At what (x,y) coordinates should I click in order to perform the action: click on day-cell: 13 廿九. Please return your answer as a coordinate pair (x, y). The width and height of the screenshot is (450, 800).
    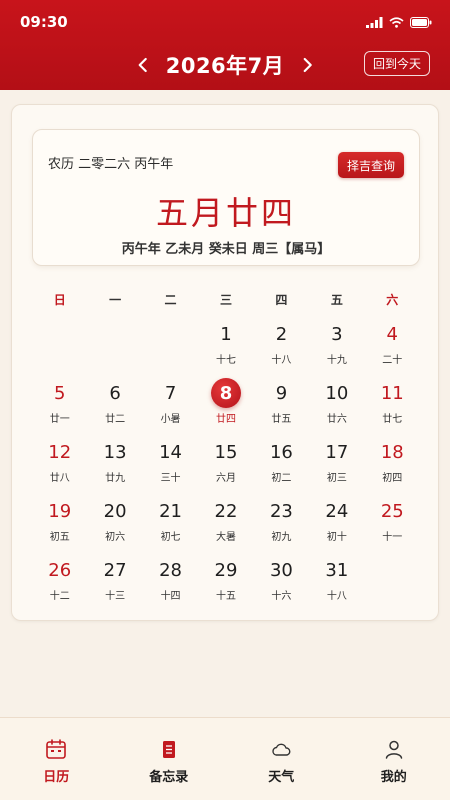
    Looking at the image, I should click on (114, 466).